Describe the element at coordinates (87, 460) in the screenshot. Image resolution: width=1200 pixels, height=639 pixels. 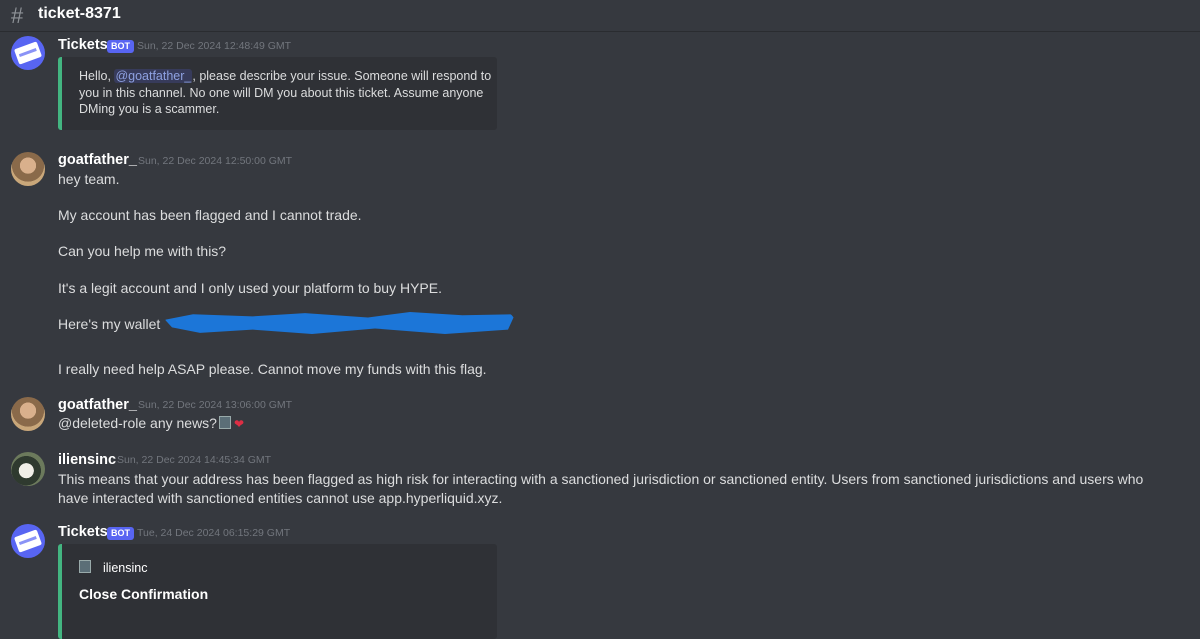
I see `author-name: iliensinc` at that location.